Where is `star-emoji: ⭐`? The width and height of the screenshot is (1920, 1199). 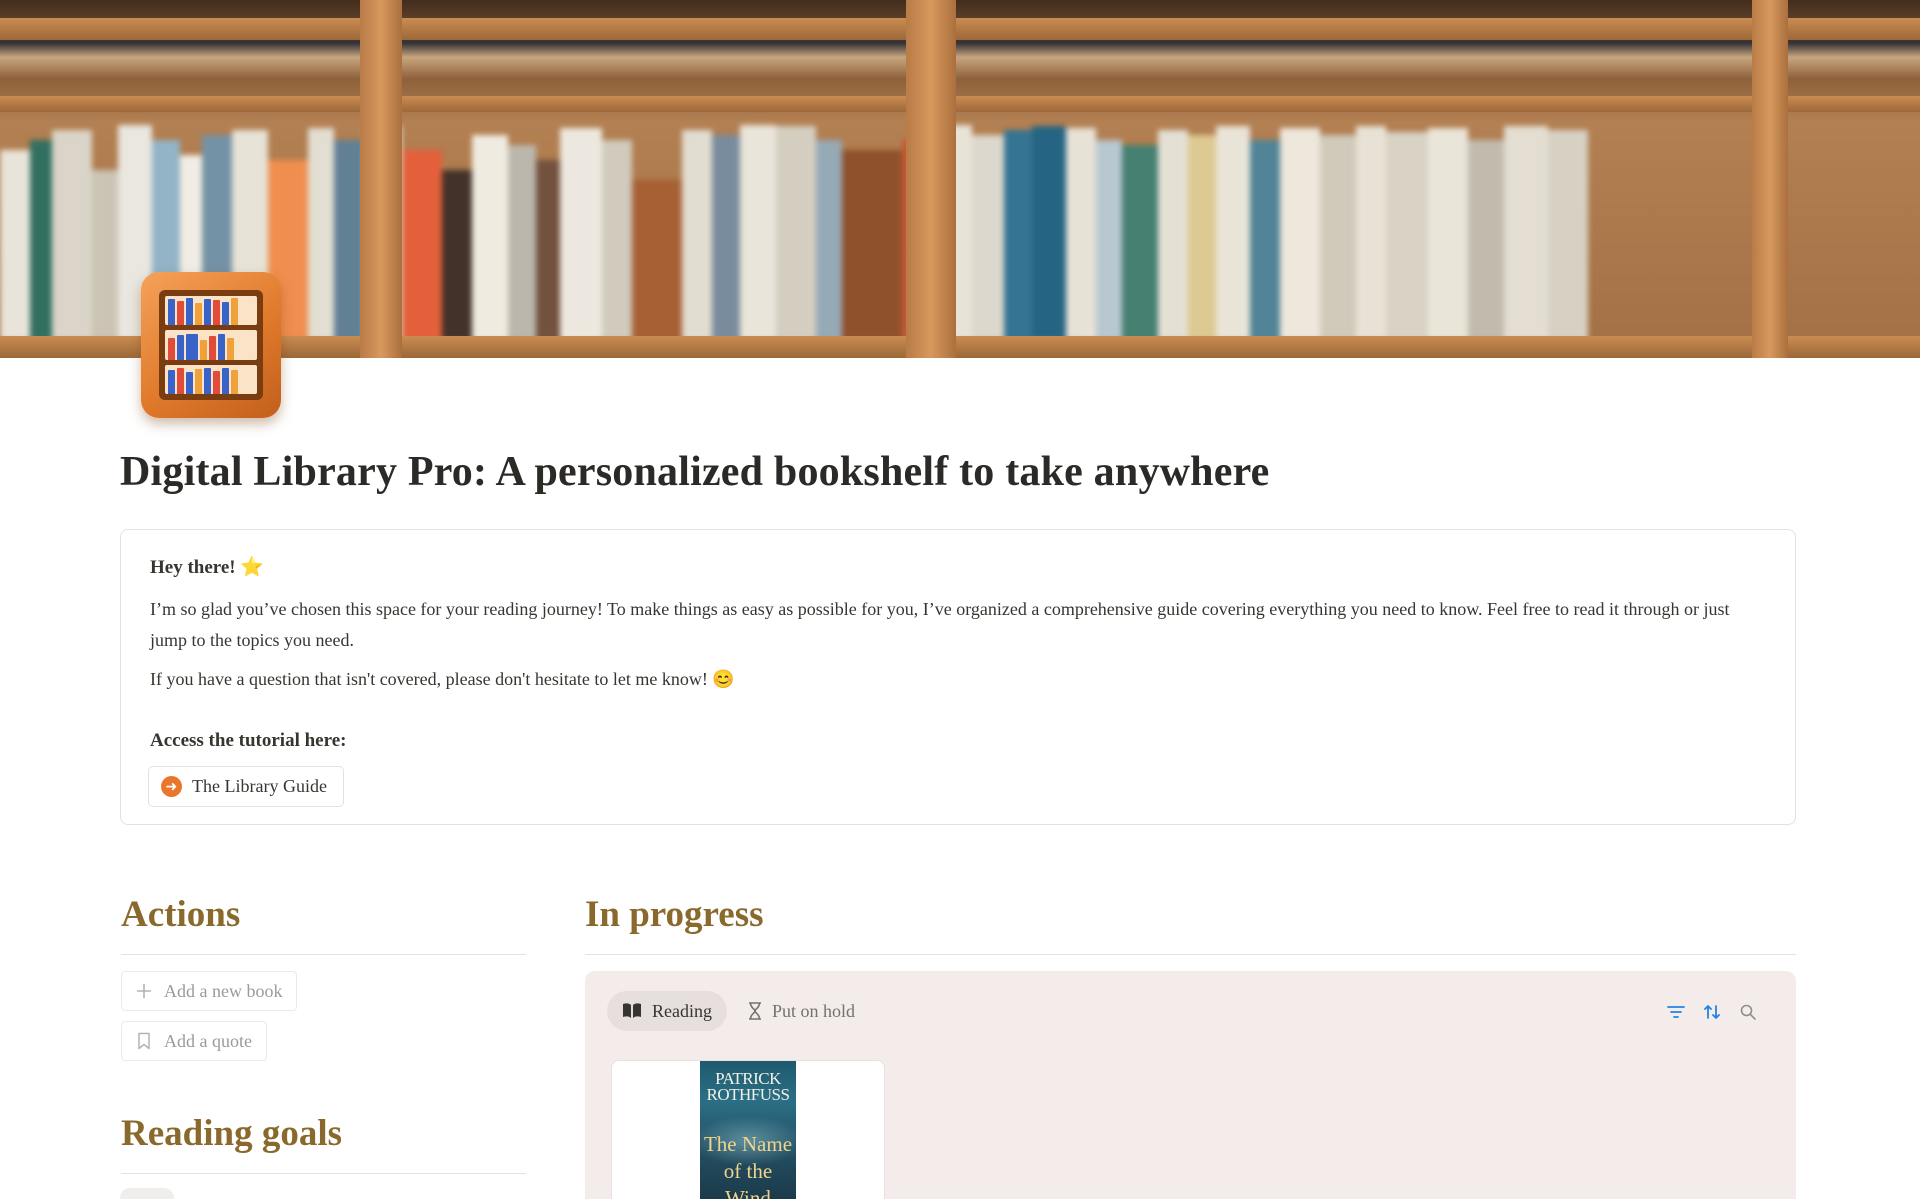 star-emoji: ⭐ is located at coordinates (252, 567).